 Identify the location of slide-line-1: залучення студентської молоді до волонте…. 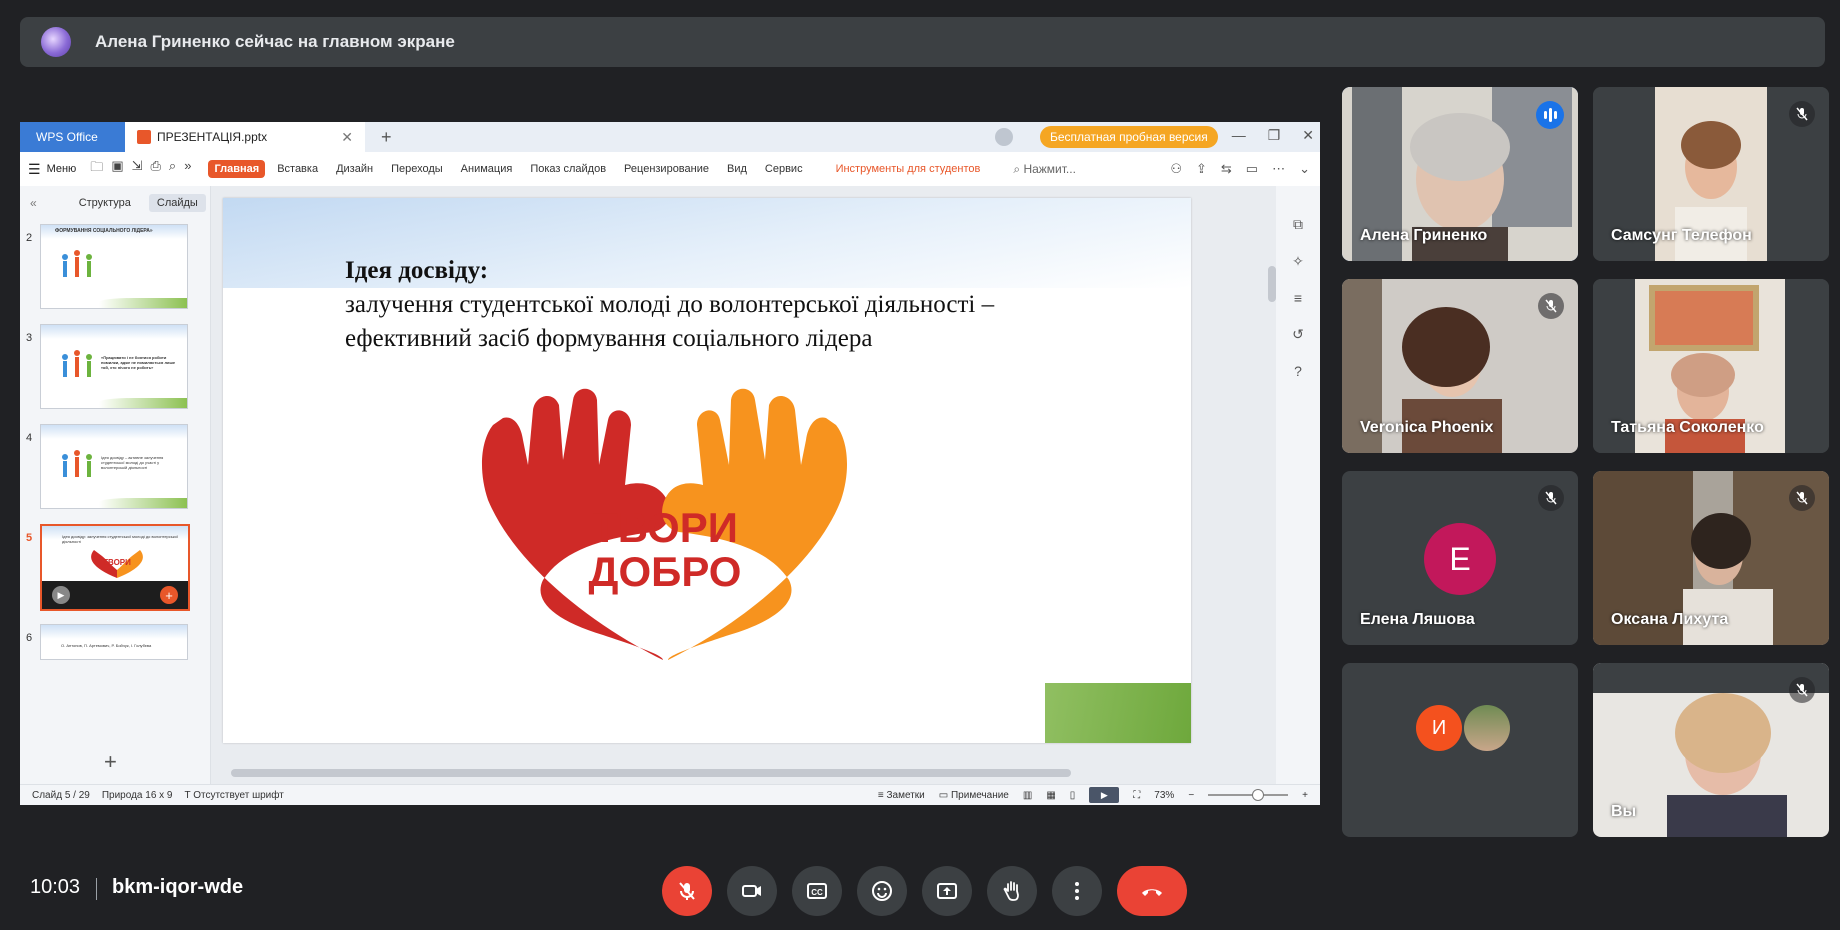
(670, 304).